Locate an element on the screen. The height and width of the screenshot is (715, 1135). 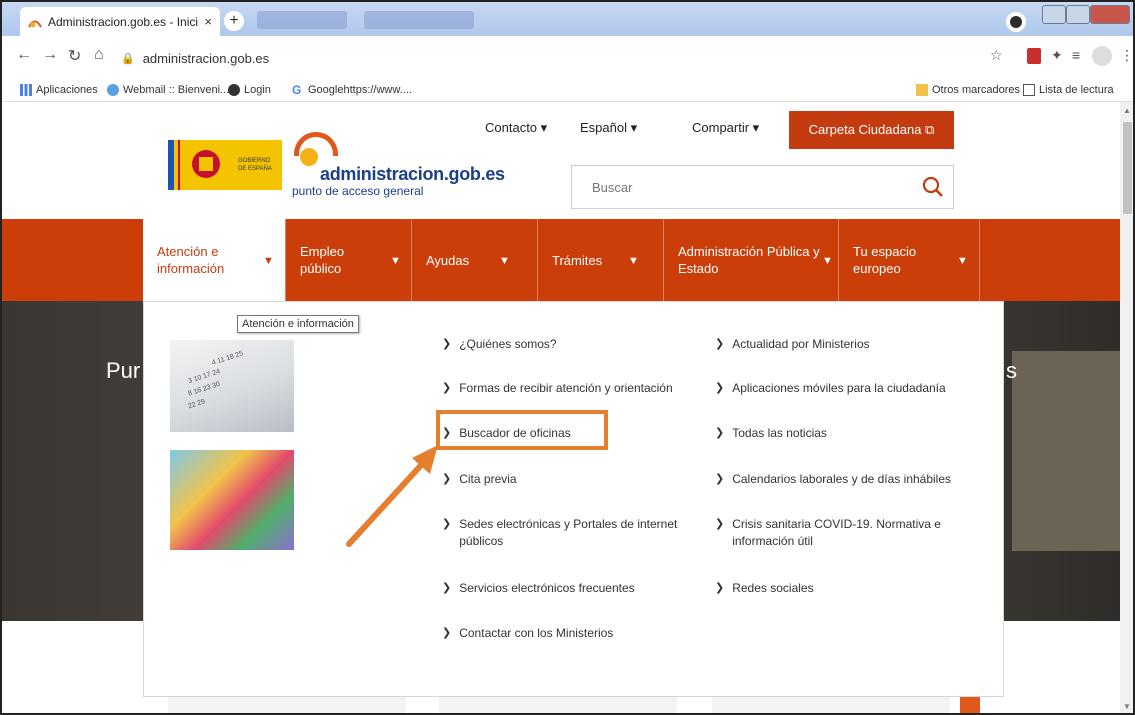
nav-item-tramites: Trámites ▼ is located at coordinates (600, 260).